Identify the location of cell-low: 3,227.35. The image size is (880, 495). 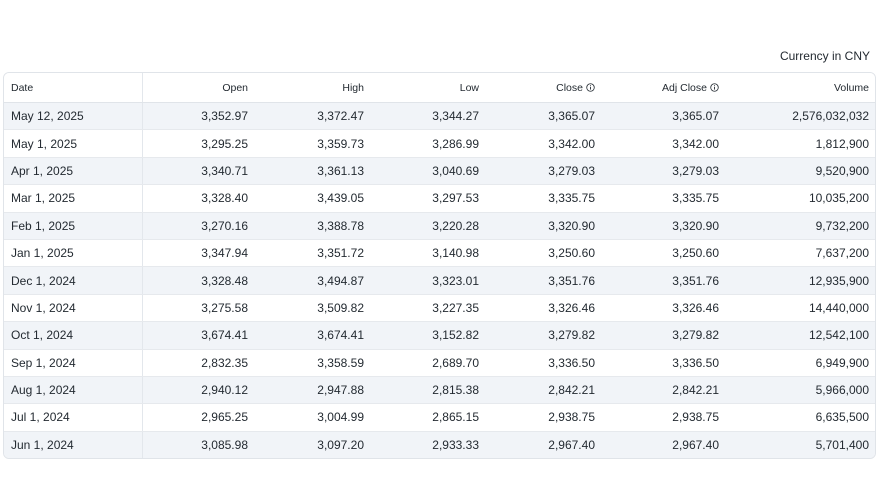
(427, 308).